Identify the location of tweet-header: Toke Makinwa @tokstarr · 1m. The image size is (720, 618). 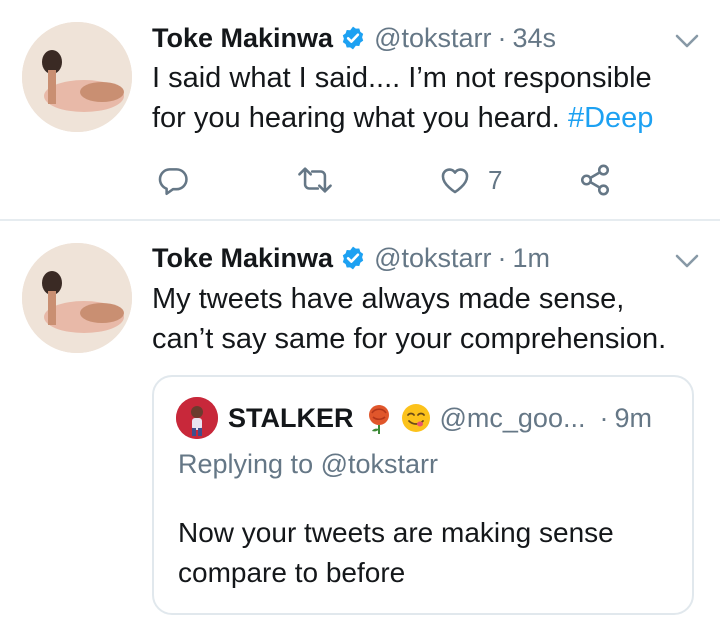
(351, 258).